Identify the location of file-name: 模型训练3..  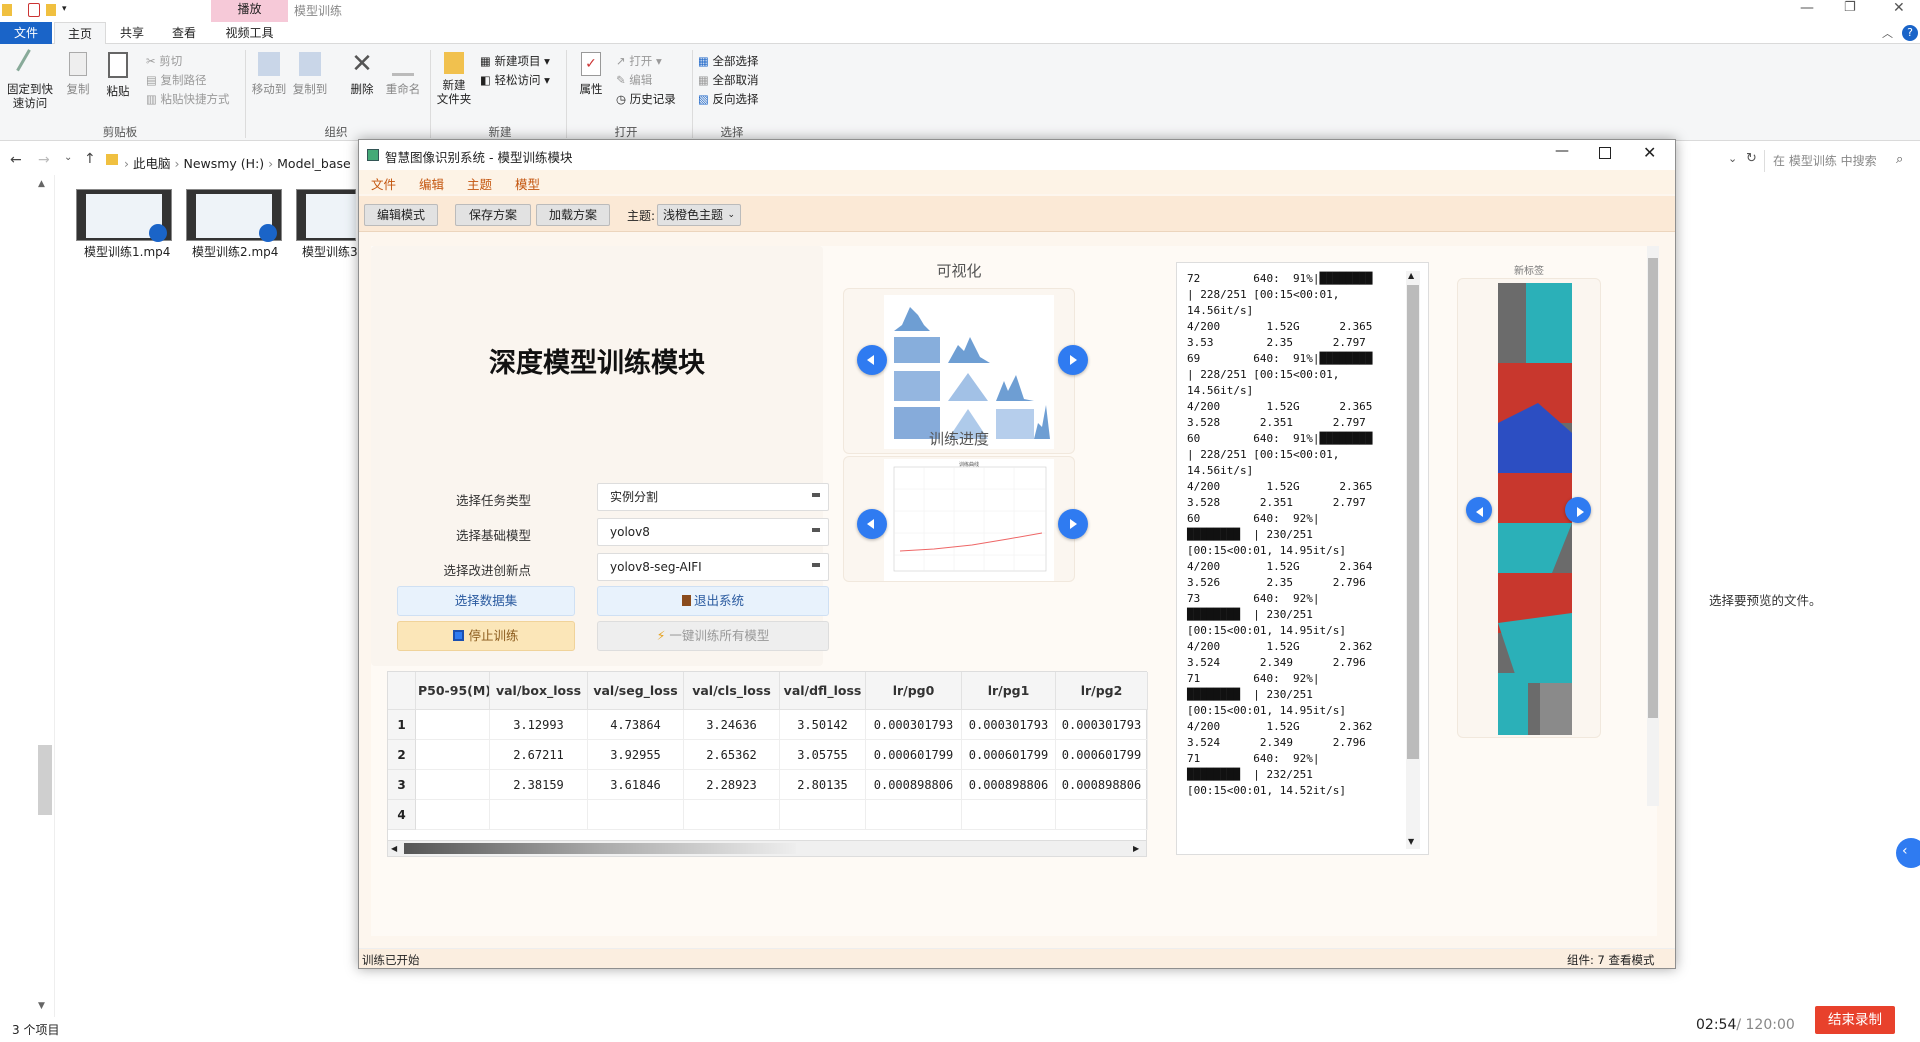
(331, 251).